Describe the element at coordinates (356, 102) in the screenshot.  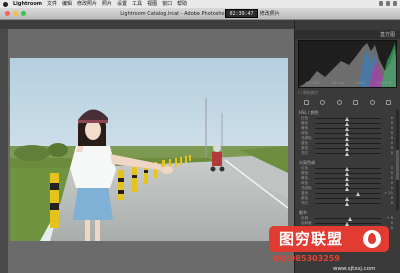
I see `graduated-filter-icon` at that location.